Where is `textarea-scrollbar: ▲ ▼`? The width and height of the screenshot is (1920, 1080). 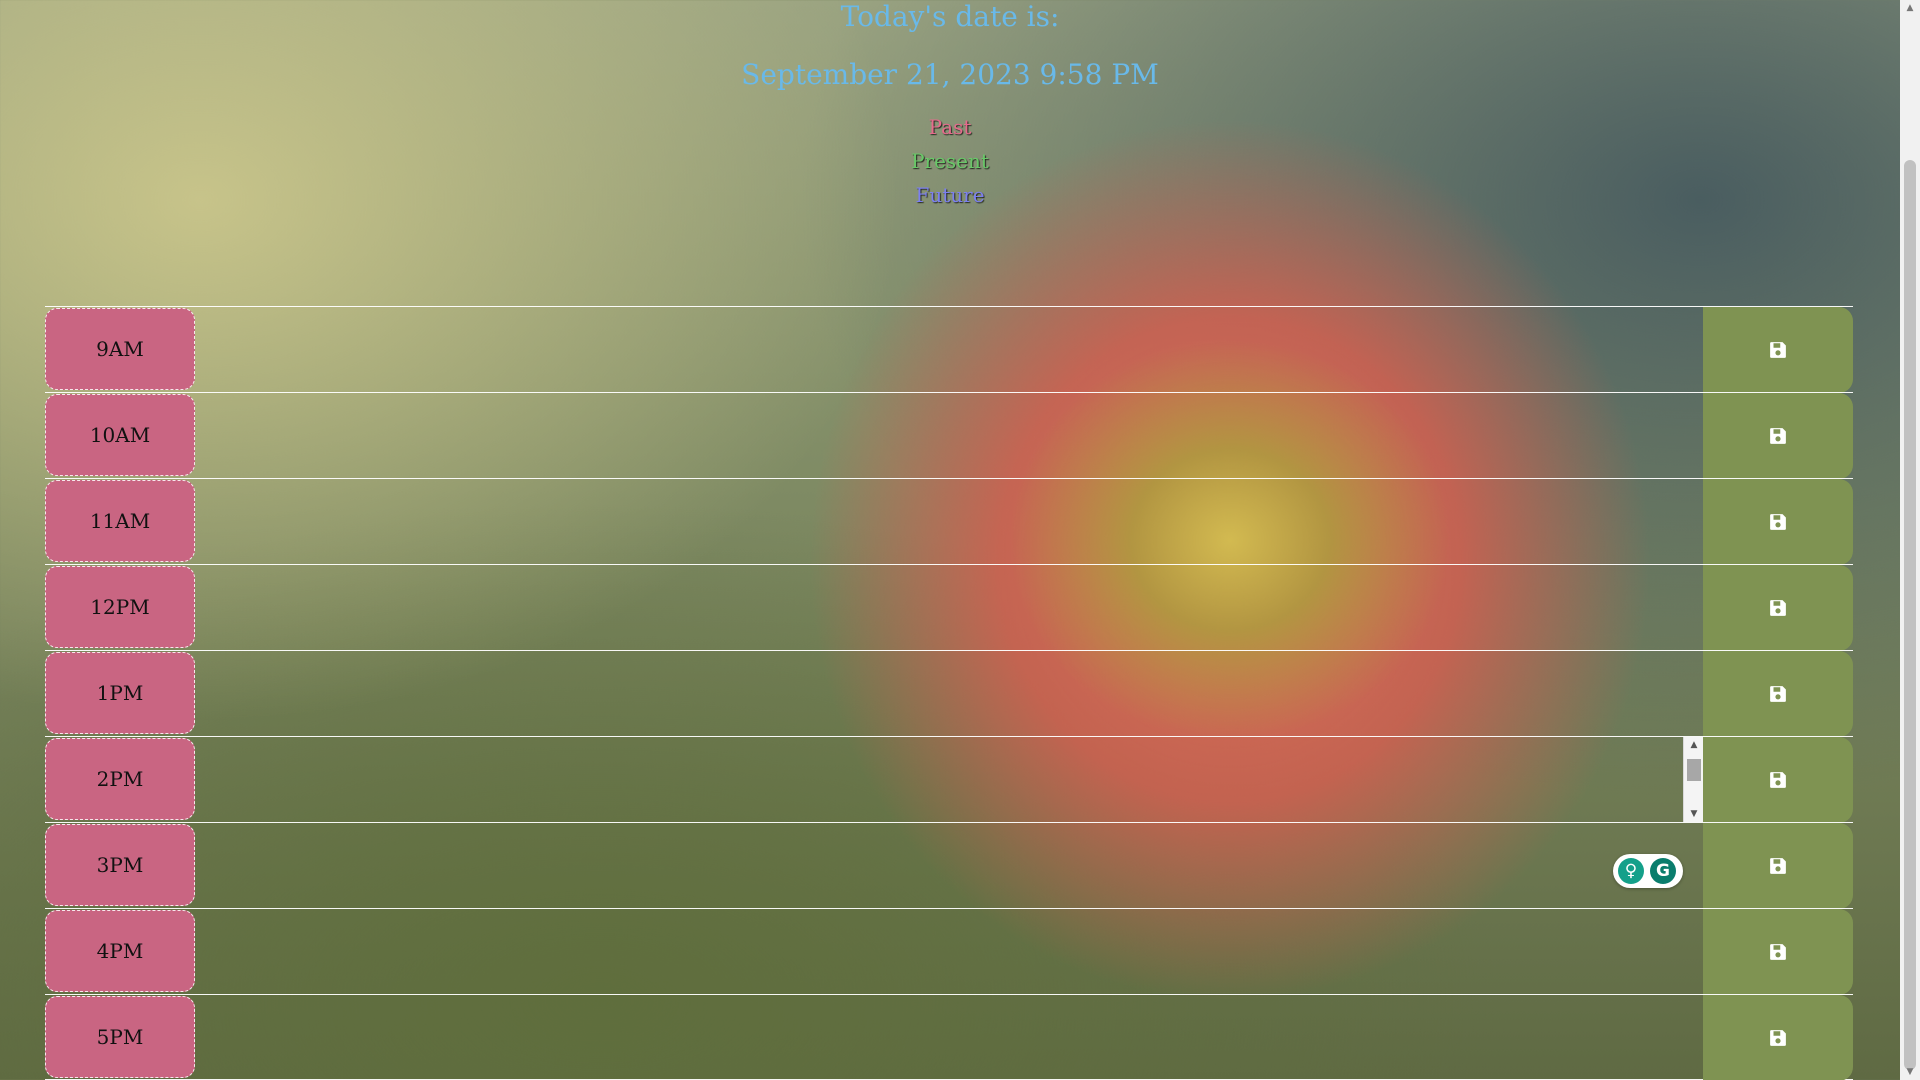
textarea-scrollbar: ▲ ▼ is located at coordinates (1693, 779).